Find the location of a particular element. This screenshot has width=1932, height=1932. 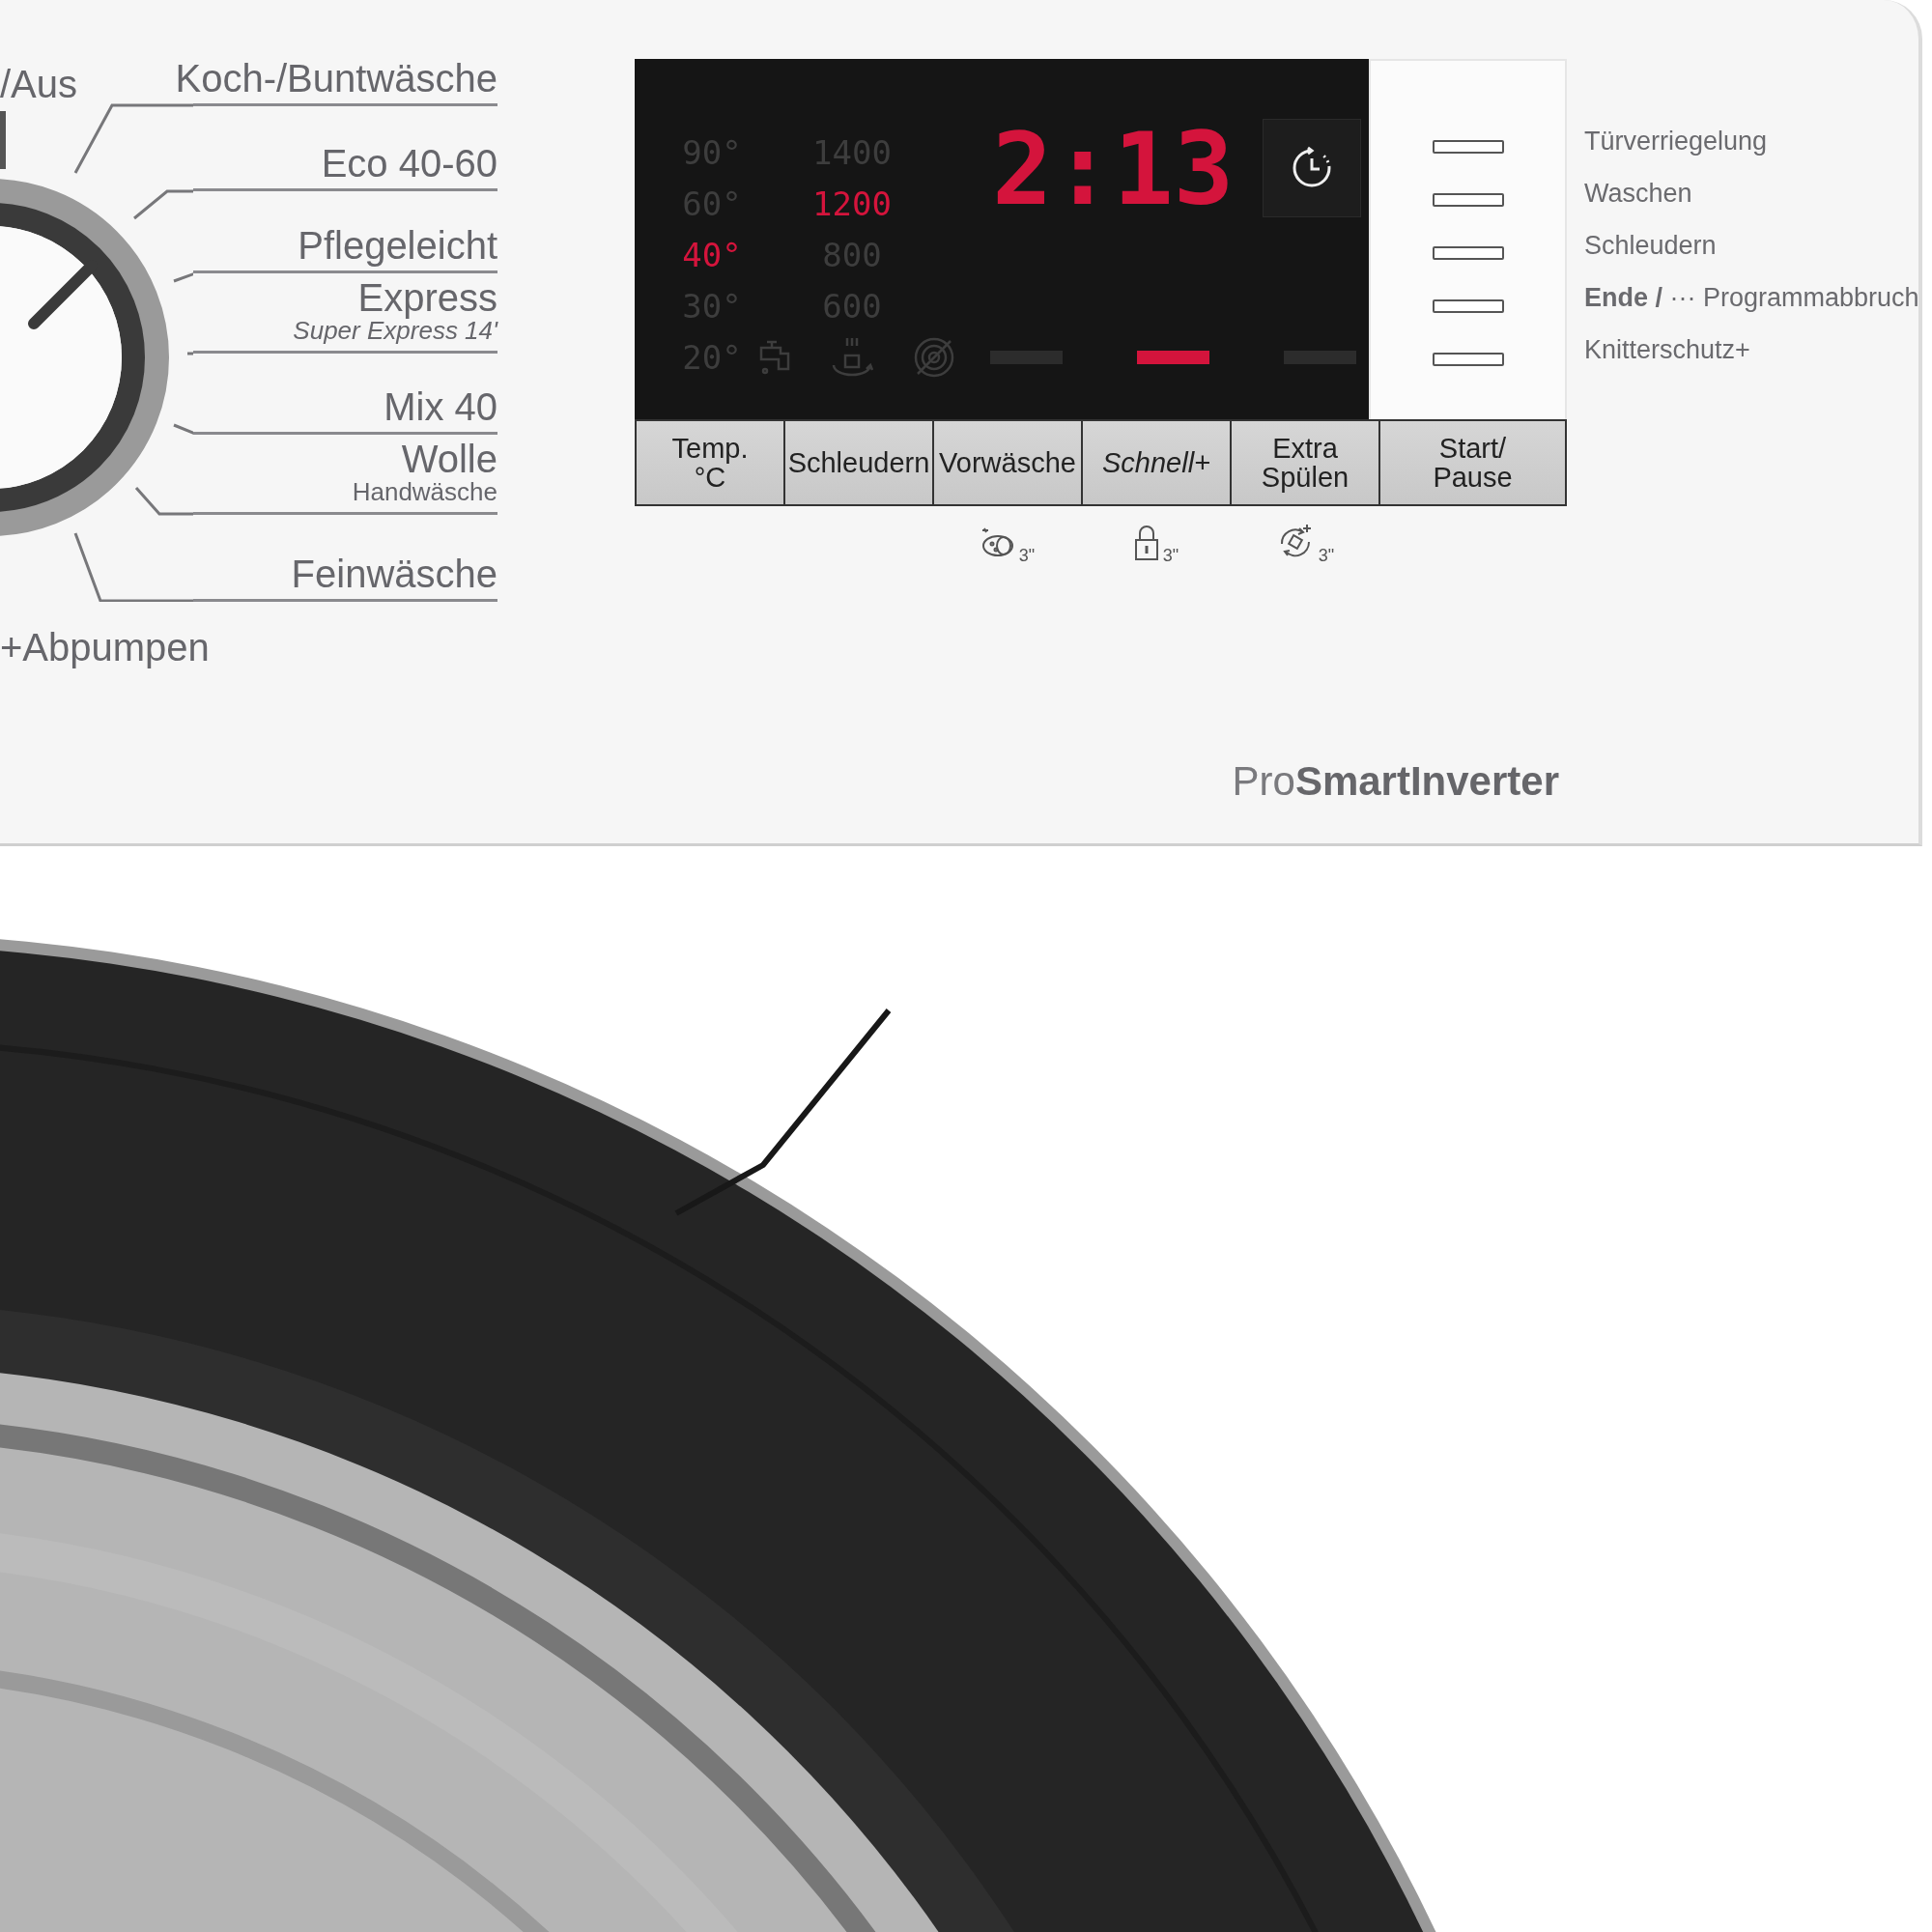

panel-button: Extra Spülen is located at coordinates (1305, 462).